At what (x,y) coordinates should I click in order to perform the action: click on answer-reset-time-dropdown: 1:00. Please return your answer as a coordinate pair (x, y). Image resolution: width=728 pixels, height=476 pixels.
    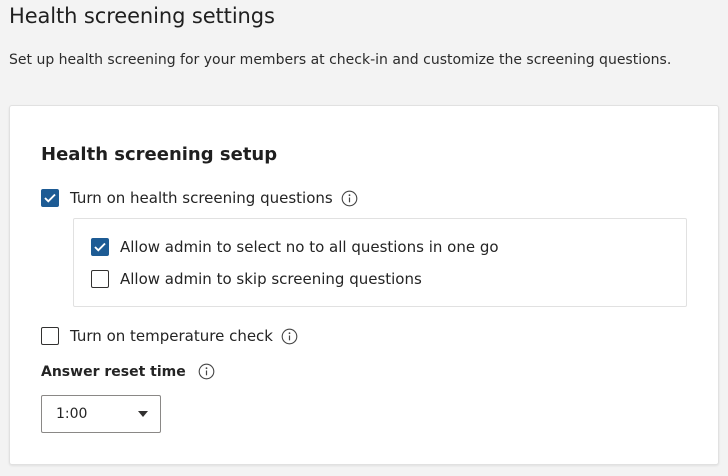
    Looking at the image, I should click on (101, 414).